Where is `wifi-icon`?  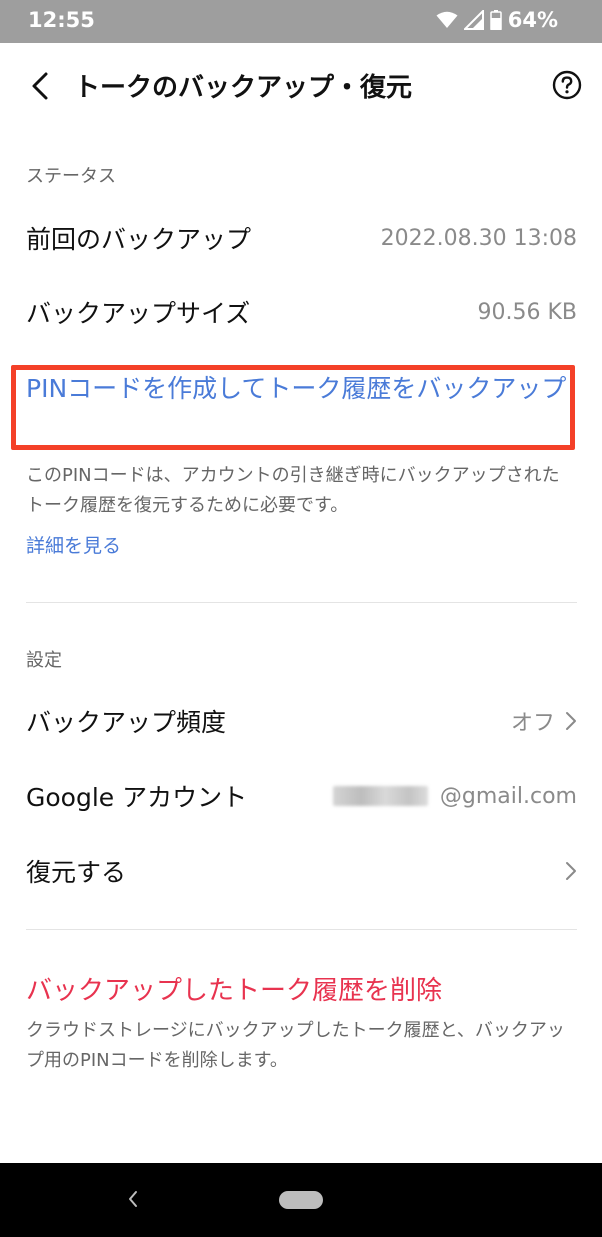 wifi-icon is located at coordinates (447, 19).